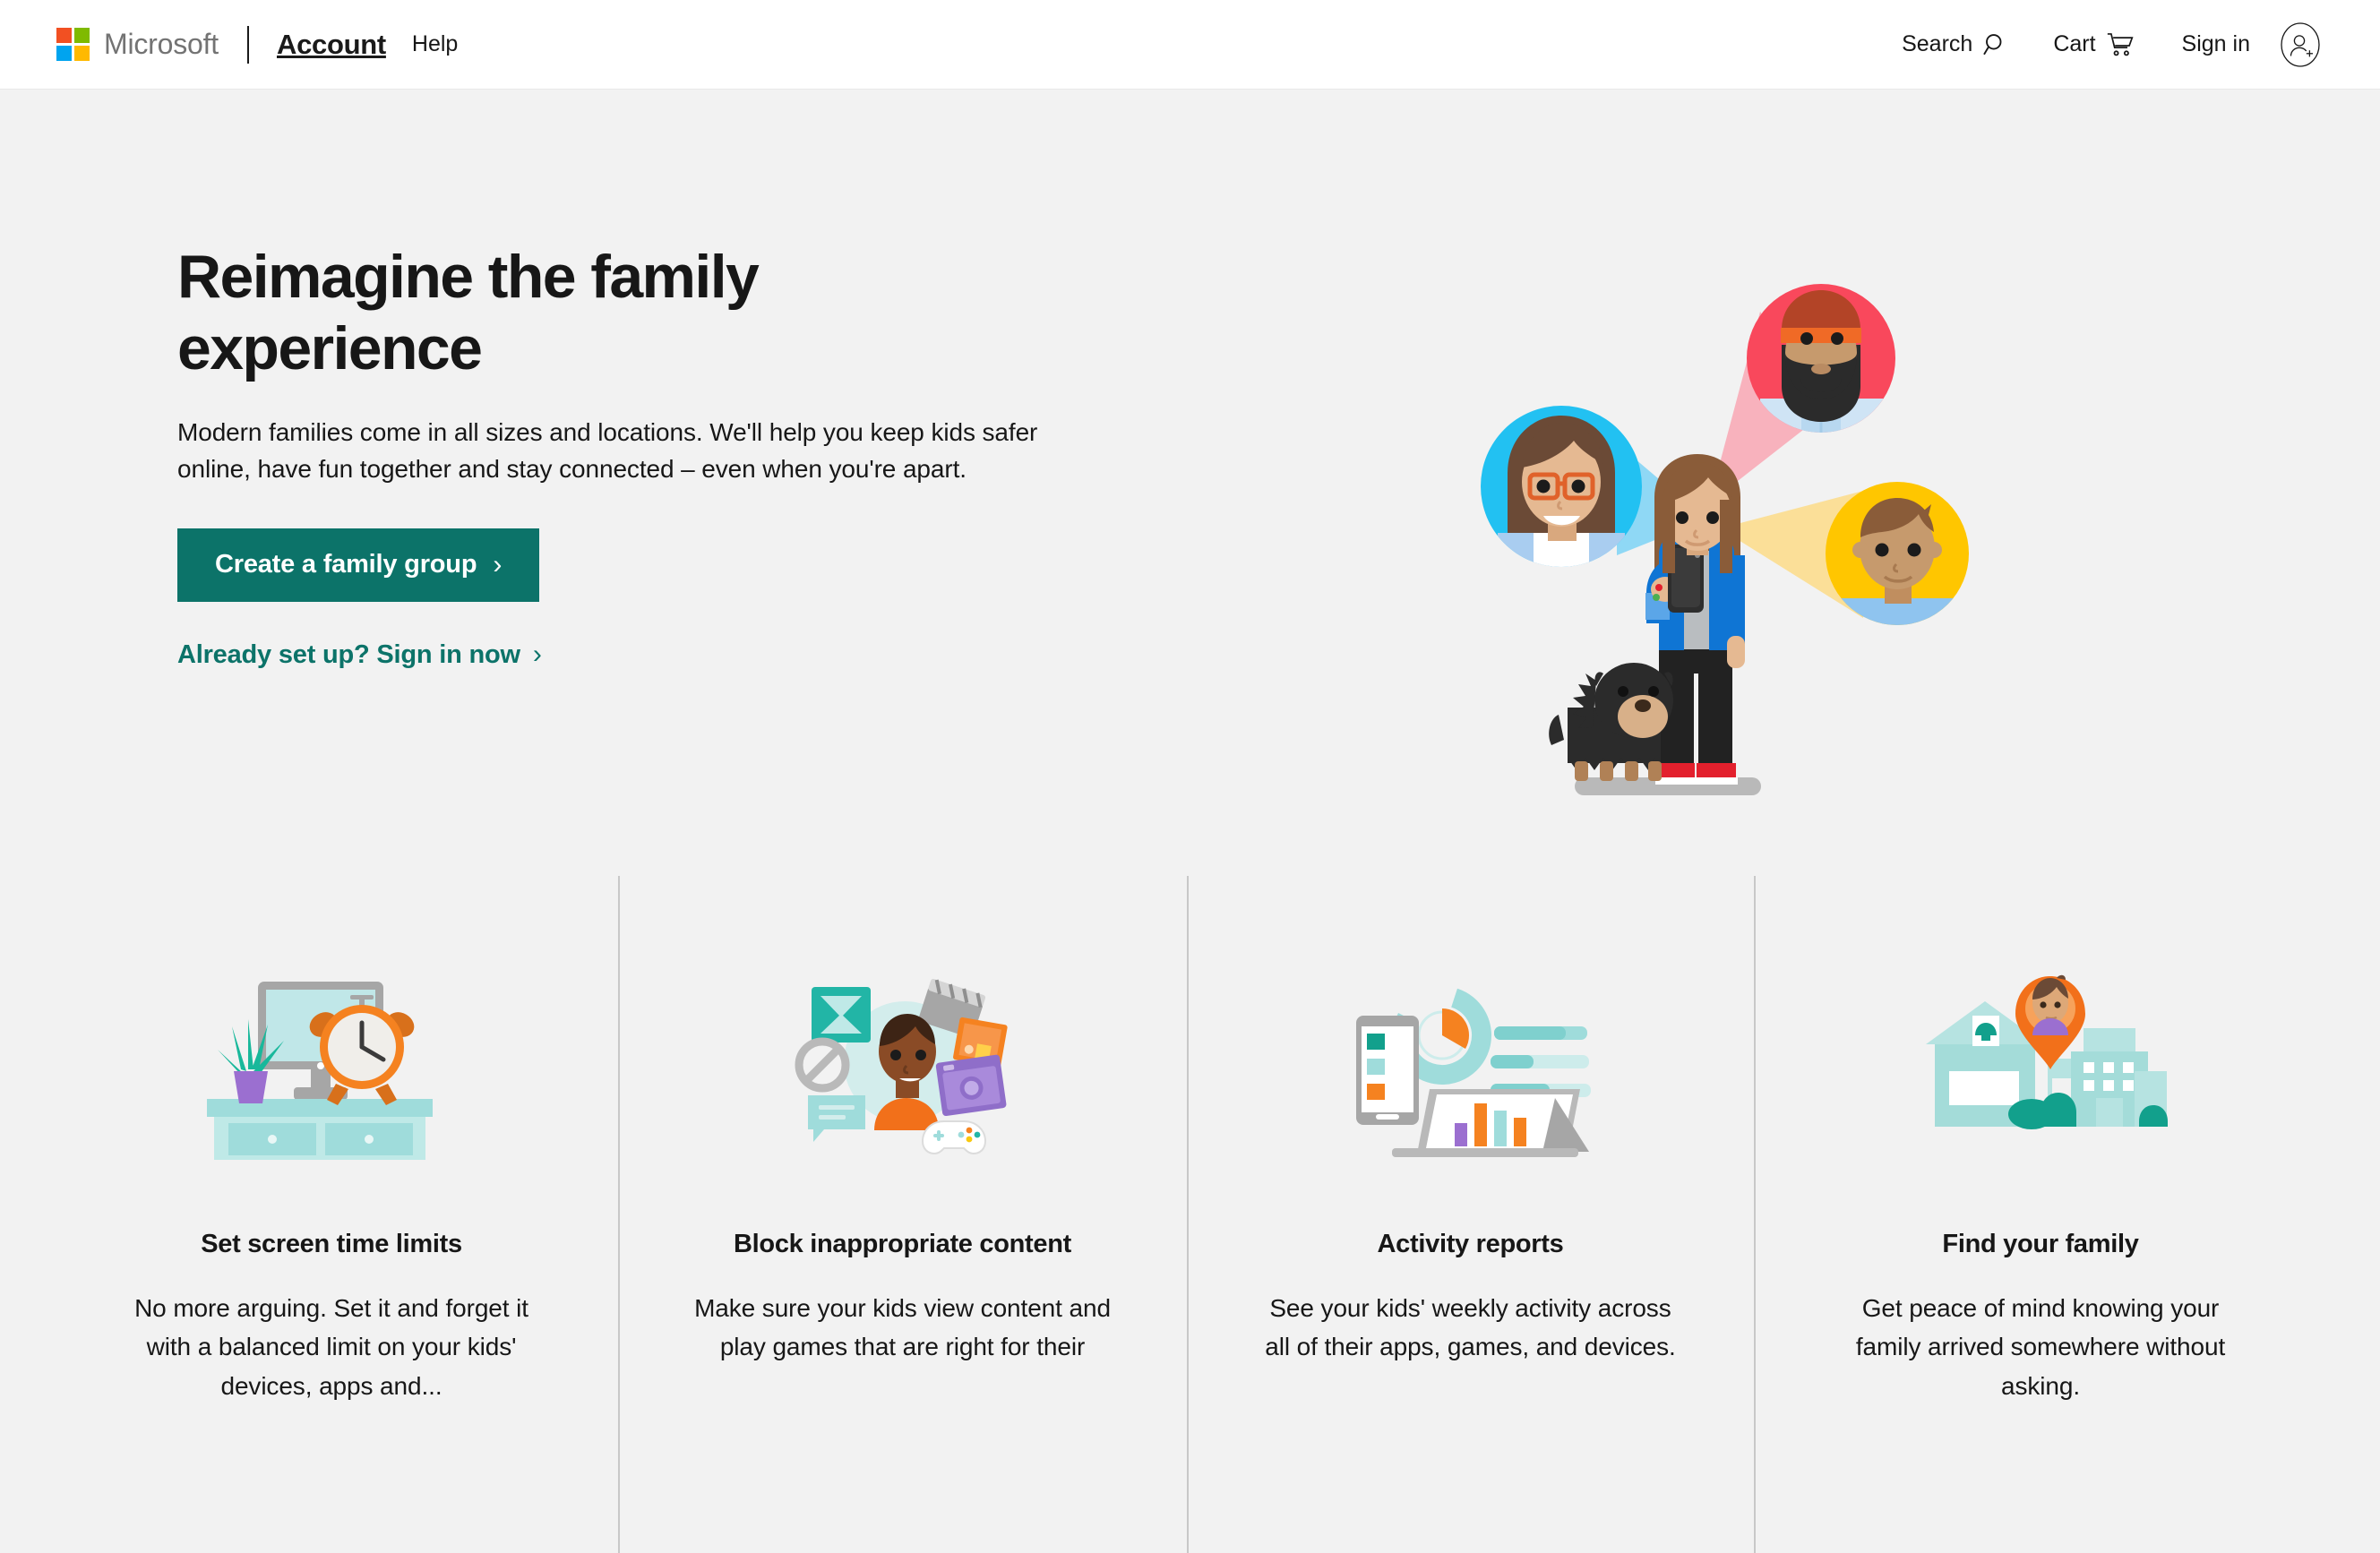  I want to click on hero-cta-group: Create a family group ›, so click(629, 545).